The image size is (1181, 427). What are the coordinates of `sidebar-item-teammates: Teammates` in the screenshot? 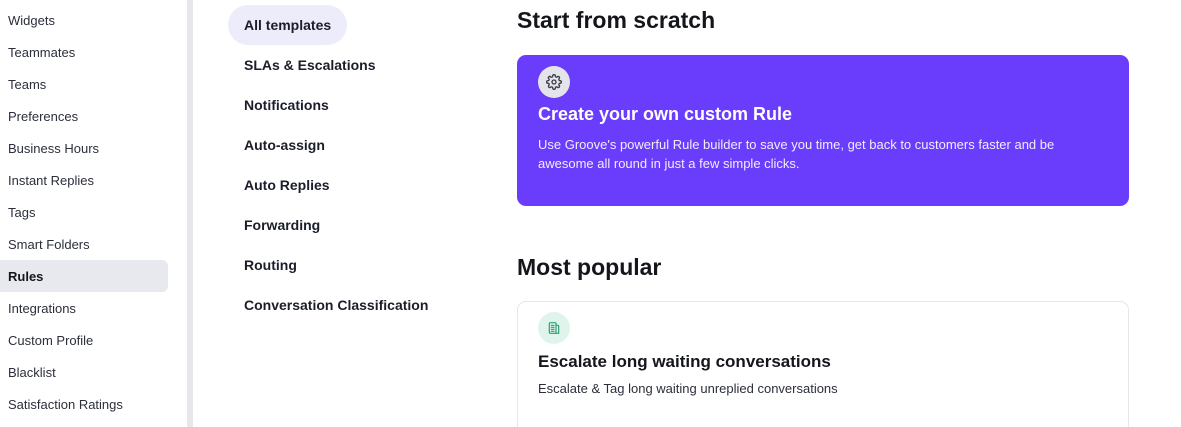 It's located at (84, 52).